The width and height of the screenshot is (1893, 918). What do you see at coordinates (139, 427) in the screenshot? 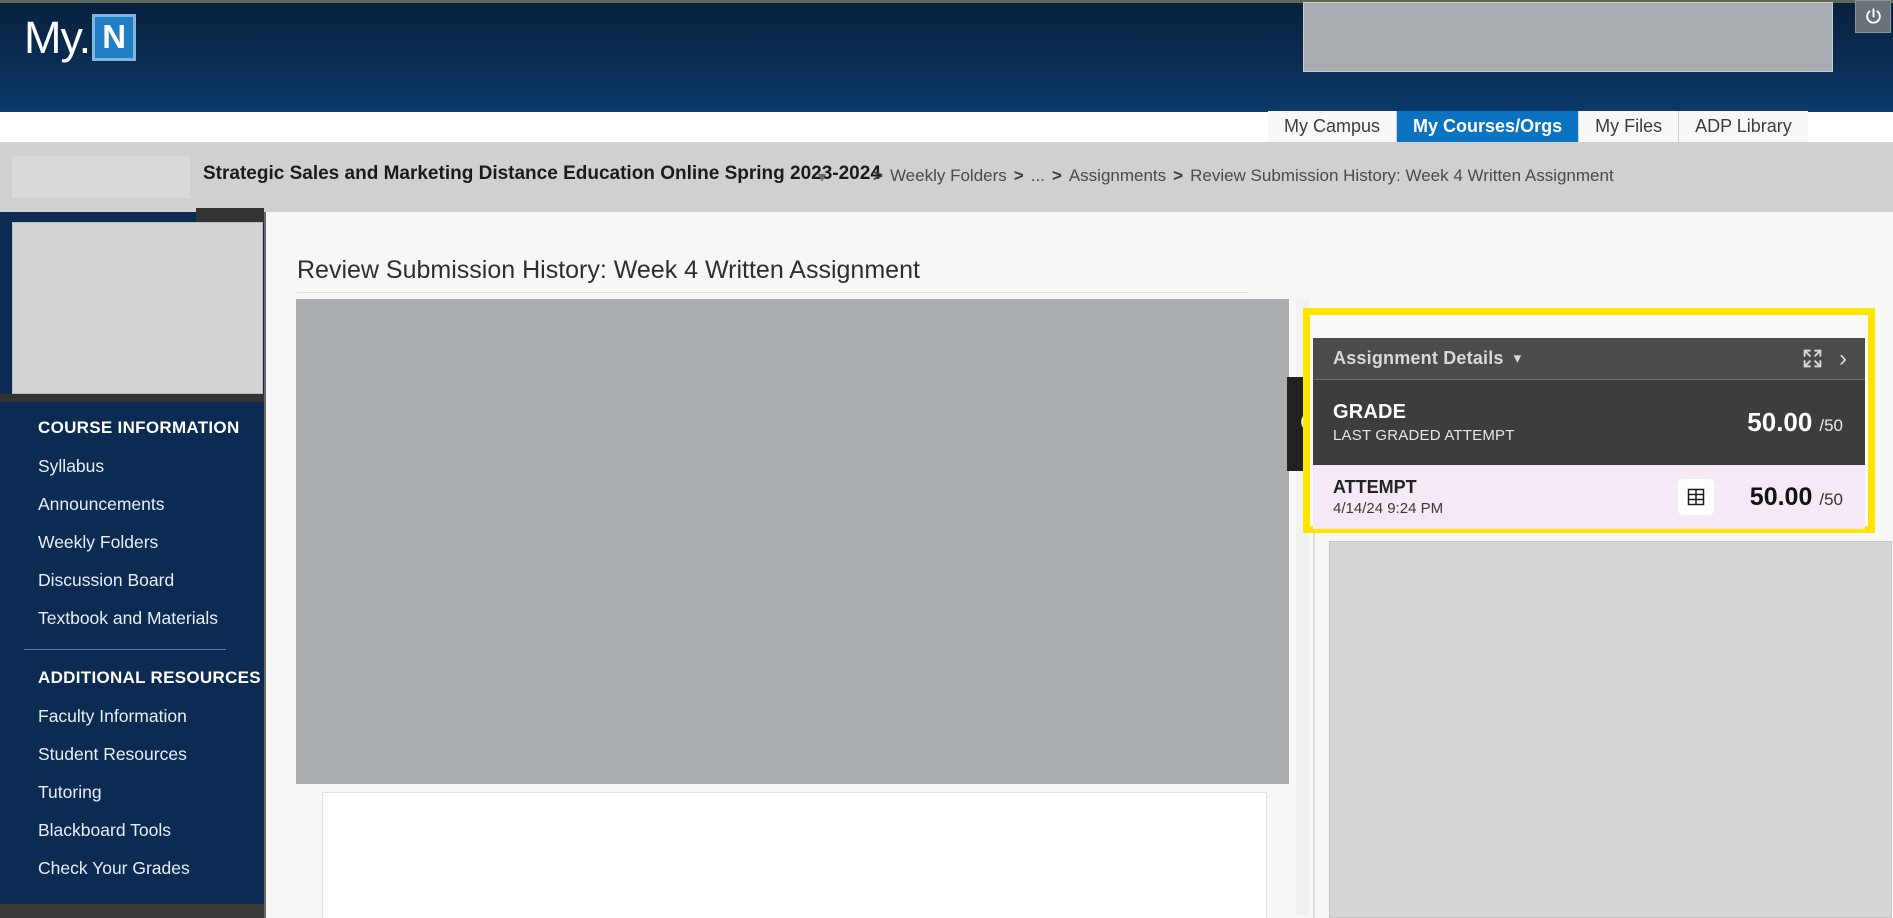
I see `sidebar-heading-course-information: COURSE INFORMATION` at bounding box center [139, 427].